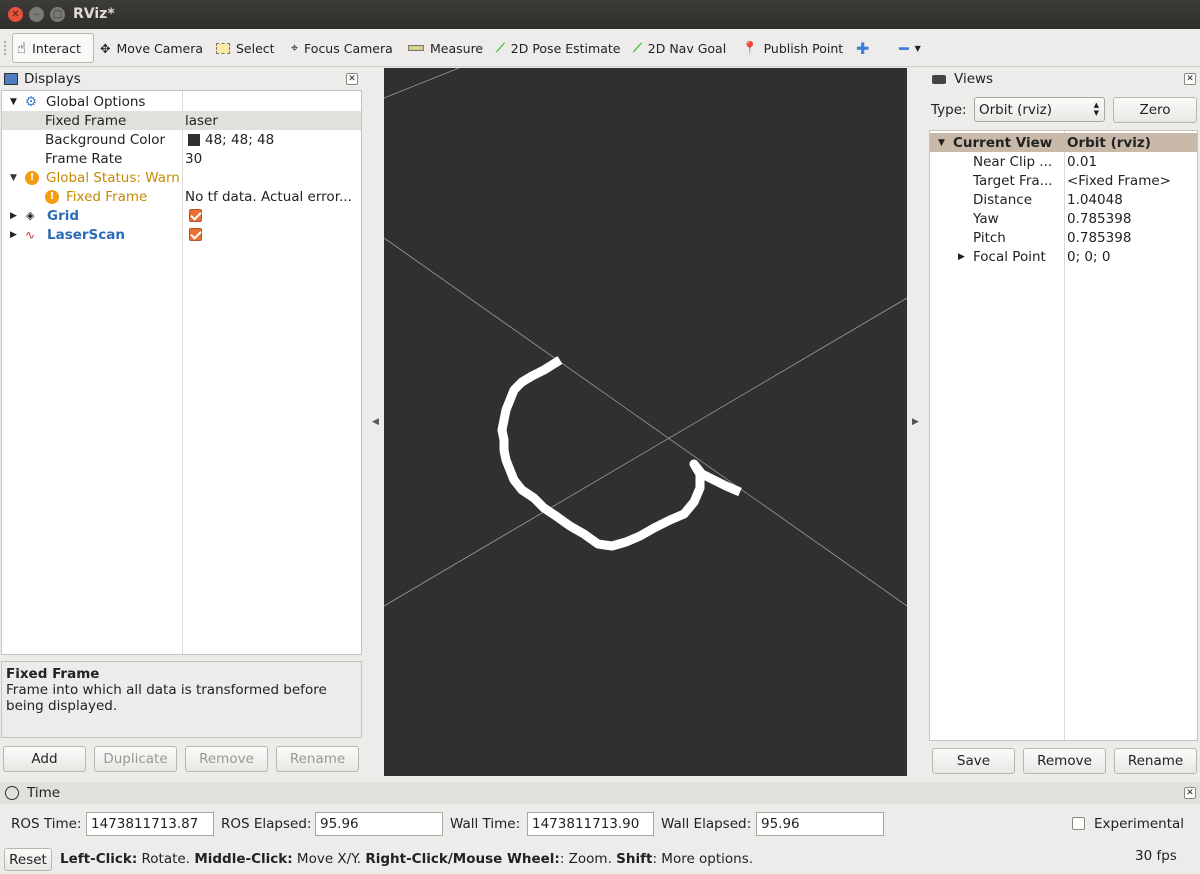 The image size is (1200, 874). Describe the element at coordinates (973, 761) in the screenshot. I see `save-view-button: Save` at that location.